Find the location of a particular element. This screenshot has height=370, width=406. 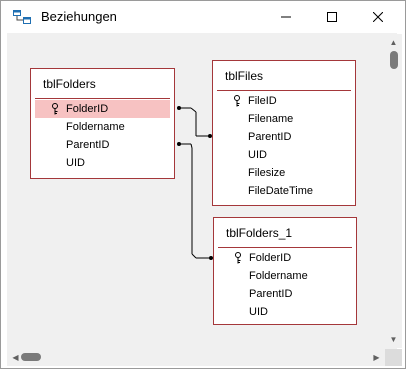

scroll-down-icon: ▼ is located at coordinates (393, 339).